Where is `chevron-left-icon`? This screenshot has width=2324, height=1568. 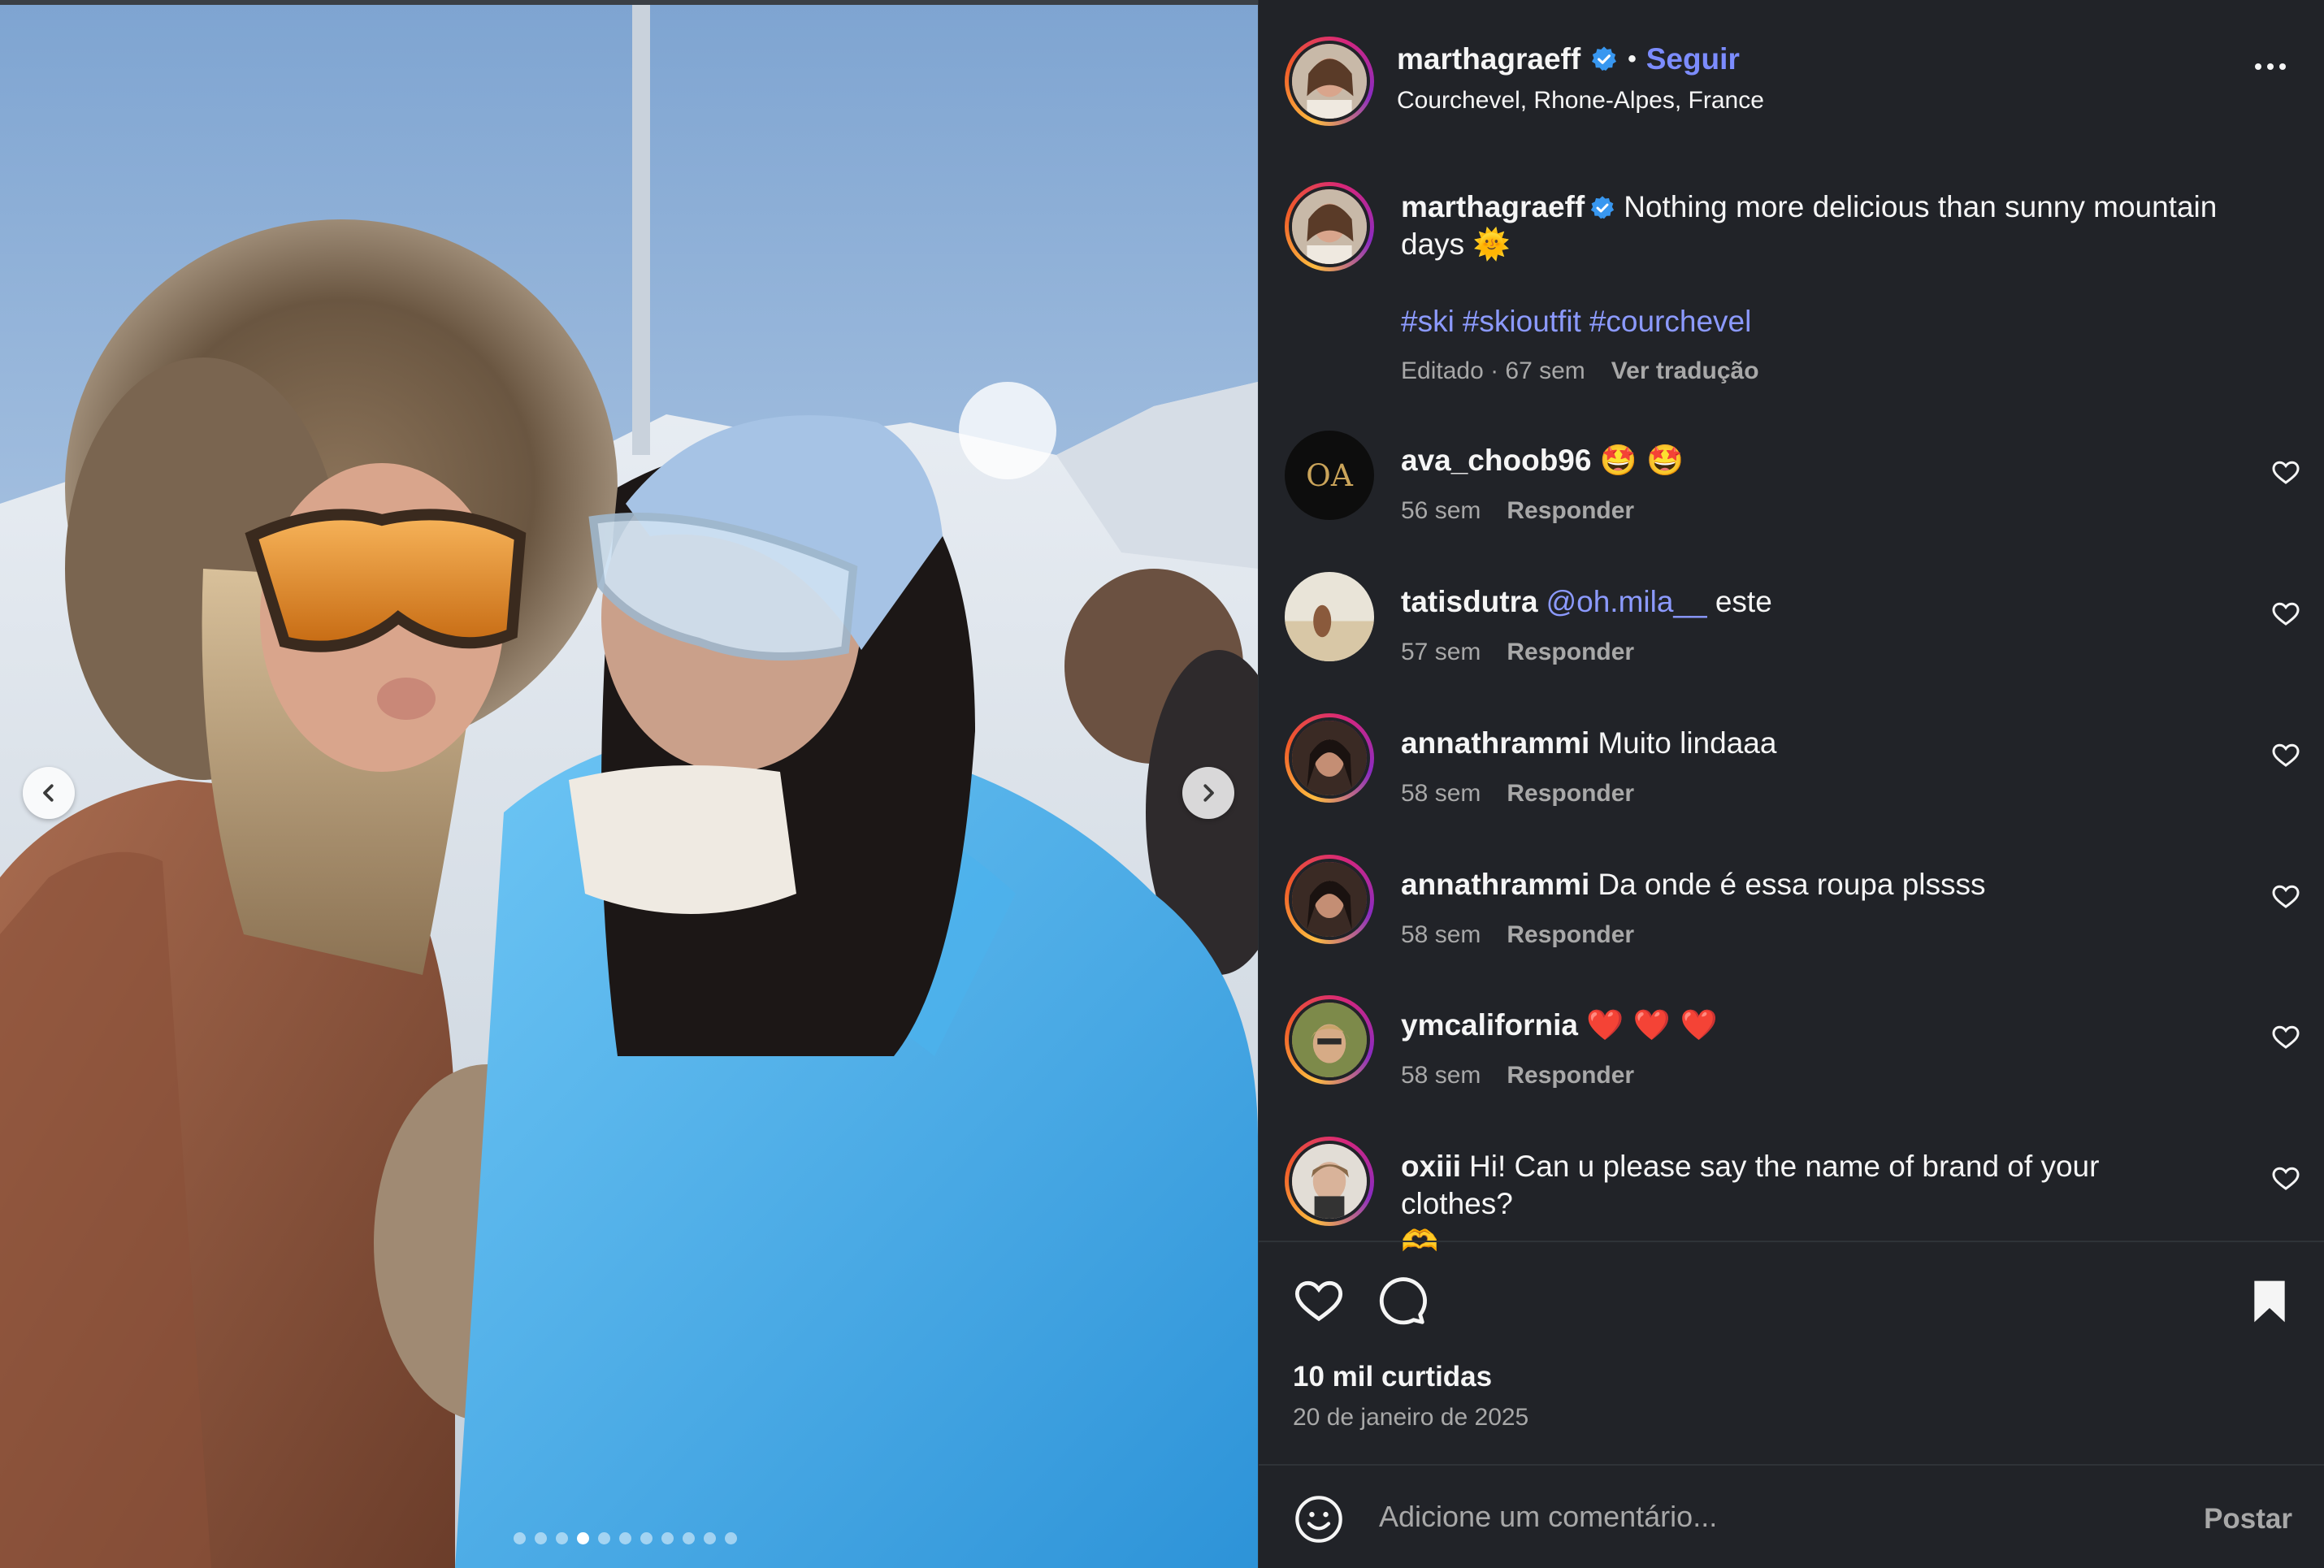
chevron-left-icon is located at coordinates (48, 793).